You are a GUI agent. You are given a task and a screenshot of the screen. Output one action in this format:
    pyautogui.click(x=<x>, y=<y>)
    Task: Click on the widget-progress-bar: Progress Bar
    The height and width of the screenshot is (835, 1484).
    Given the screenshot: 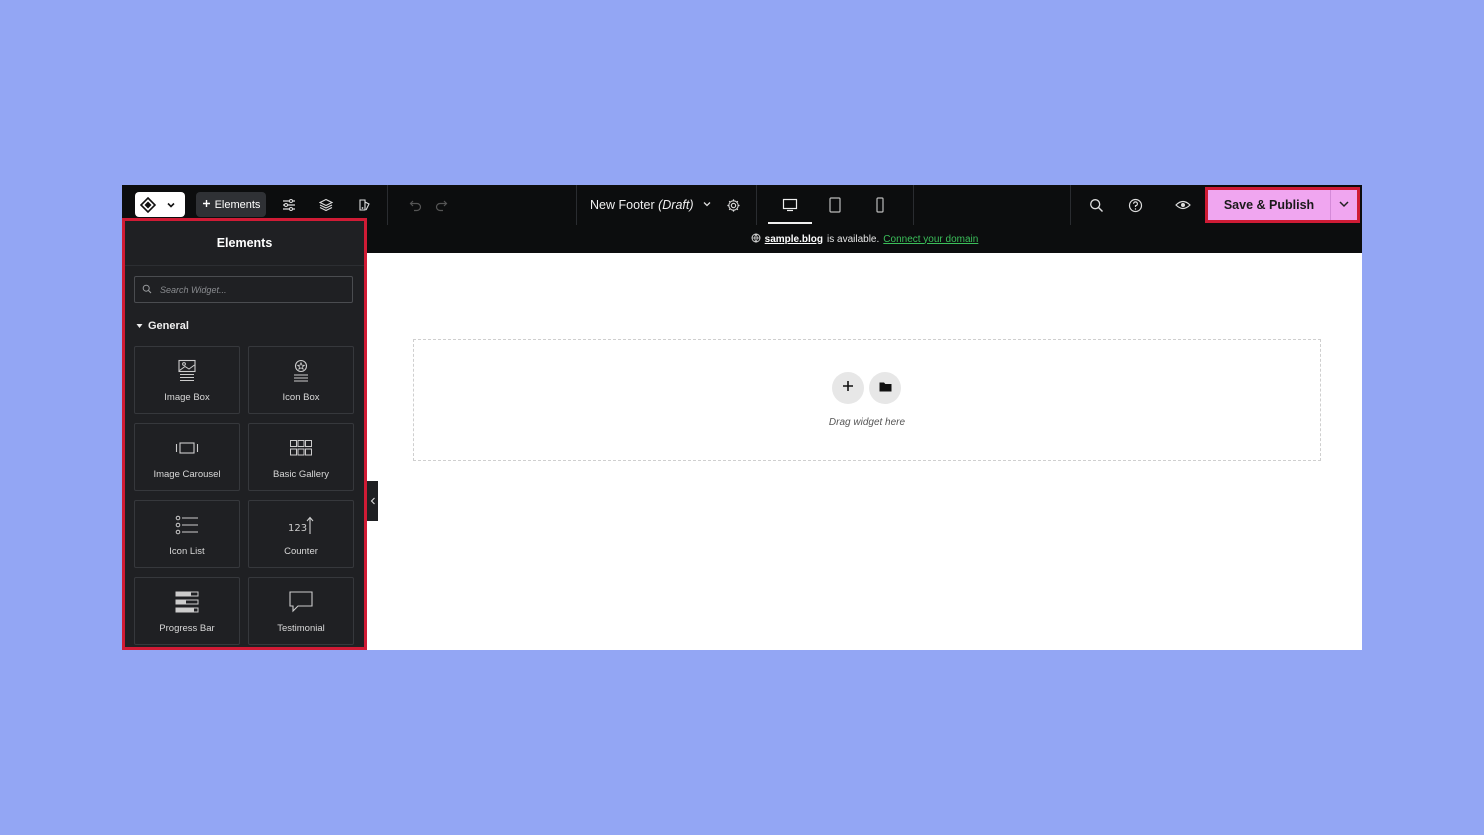 What is the action you would take?
    pyautogui.click(x=187, y=611)
    